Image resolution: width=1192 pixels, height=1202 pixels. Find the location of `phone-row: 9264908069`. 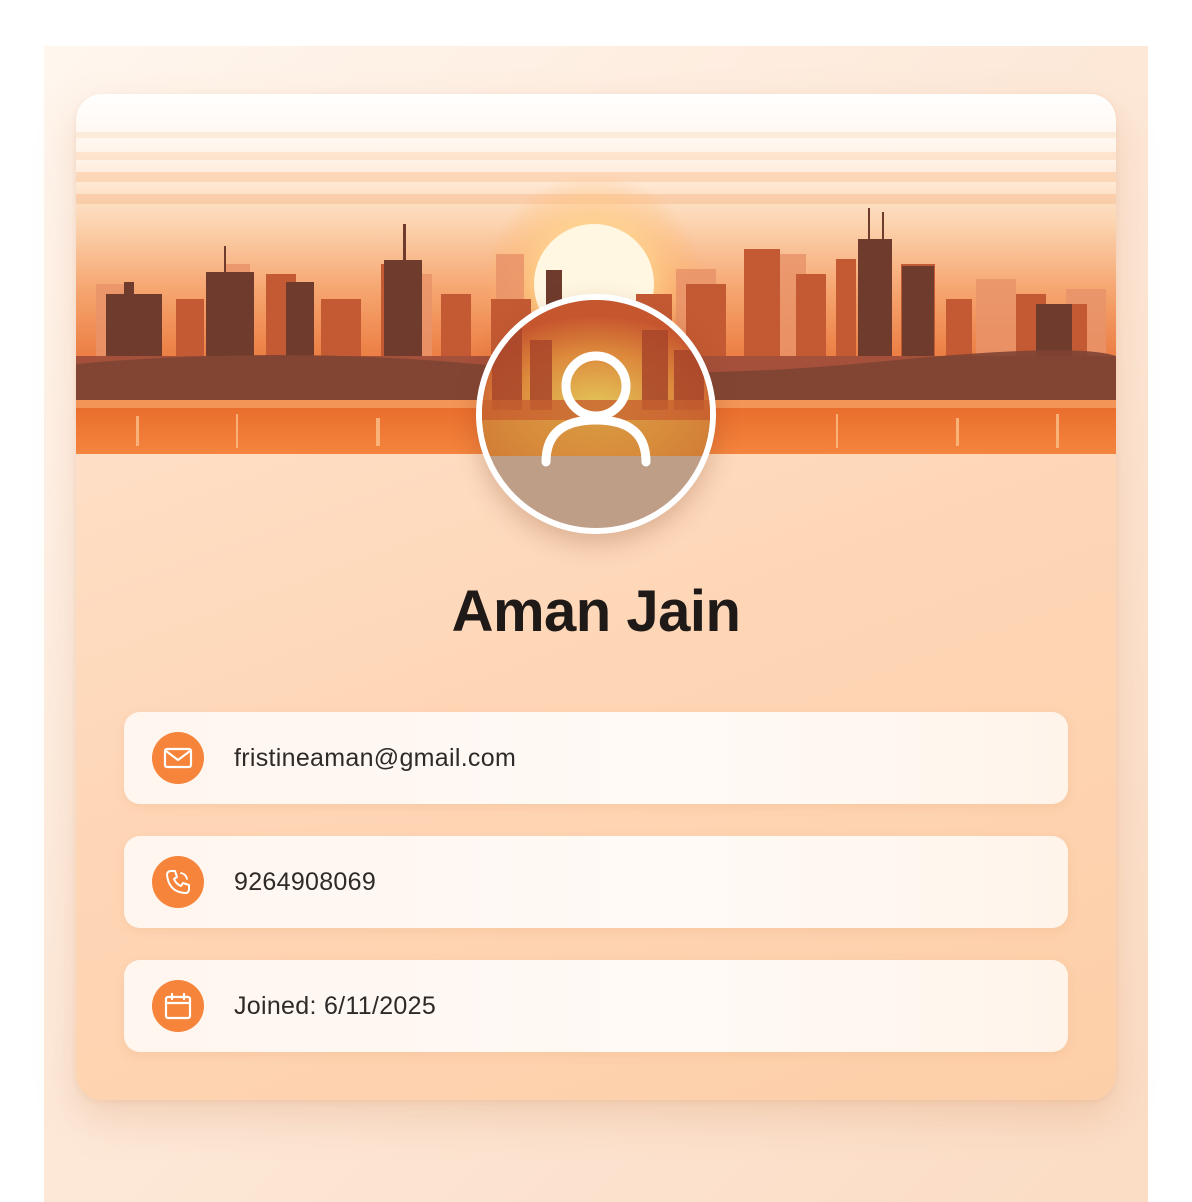

phone-row: 9264908069 is located at coordinates (596, 882).